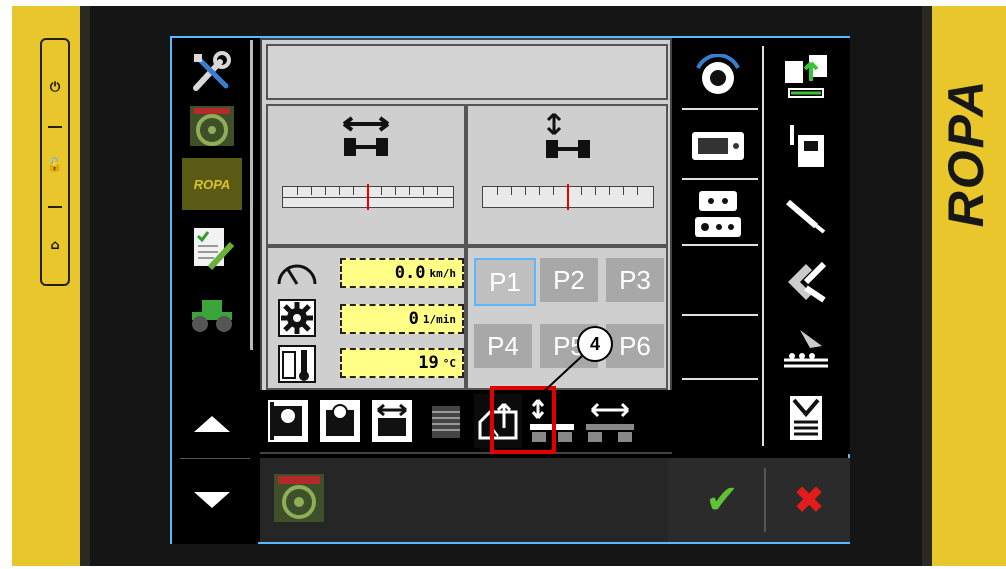  I want to click on temperature-readout: 19 °C, so click(402, 363).